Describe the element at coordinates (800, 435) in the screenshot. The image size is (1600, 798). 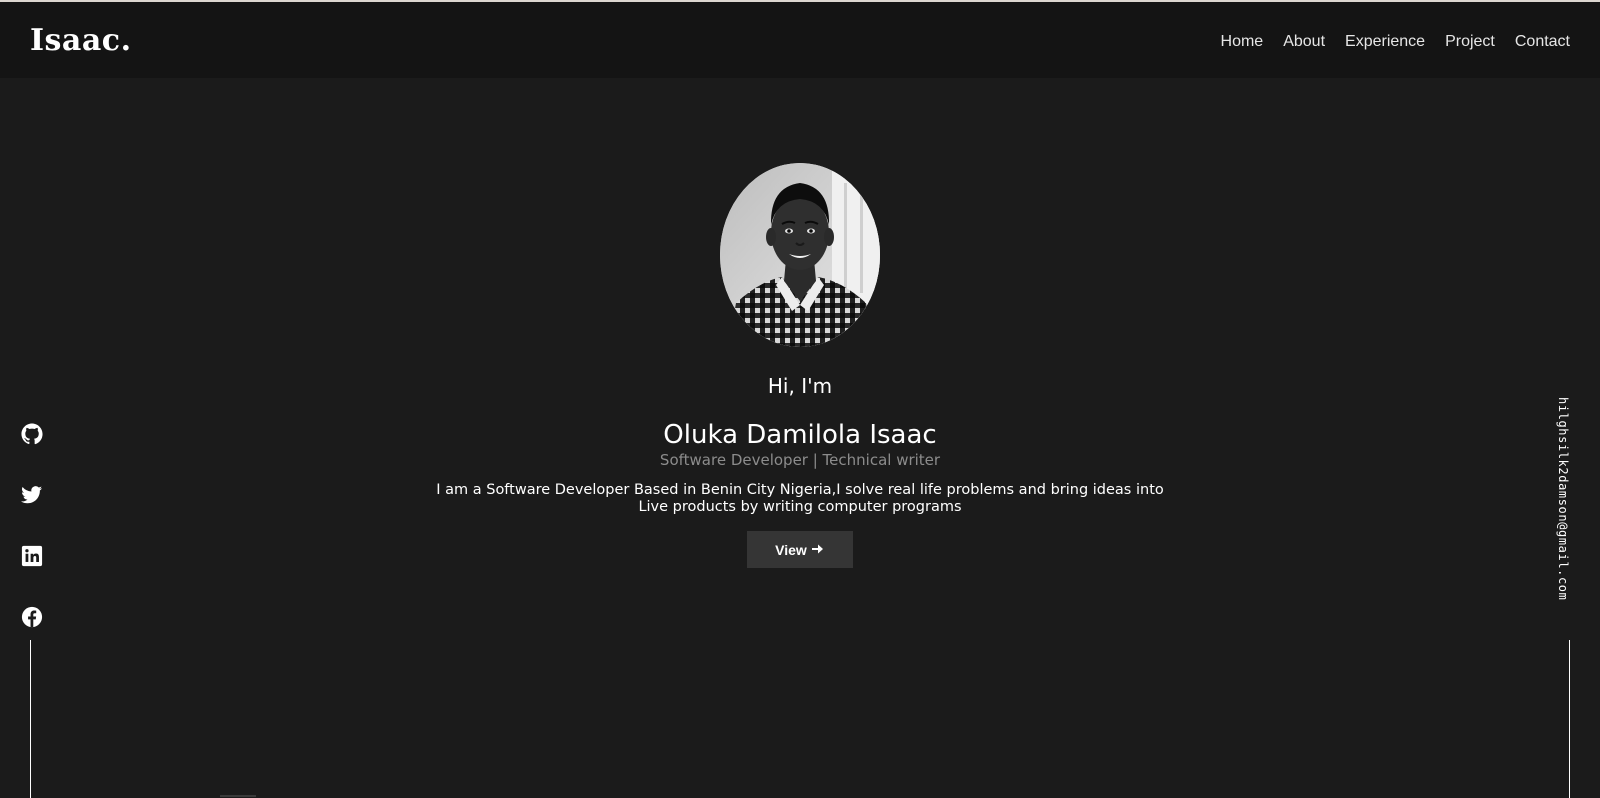
I see `hero-name: Oluka Damilola Isaac` at that location.